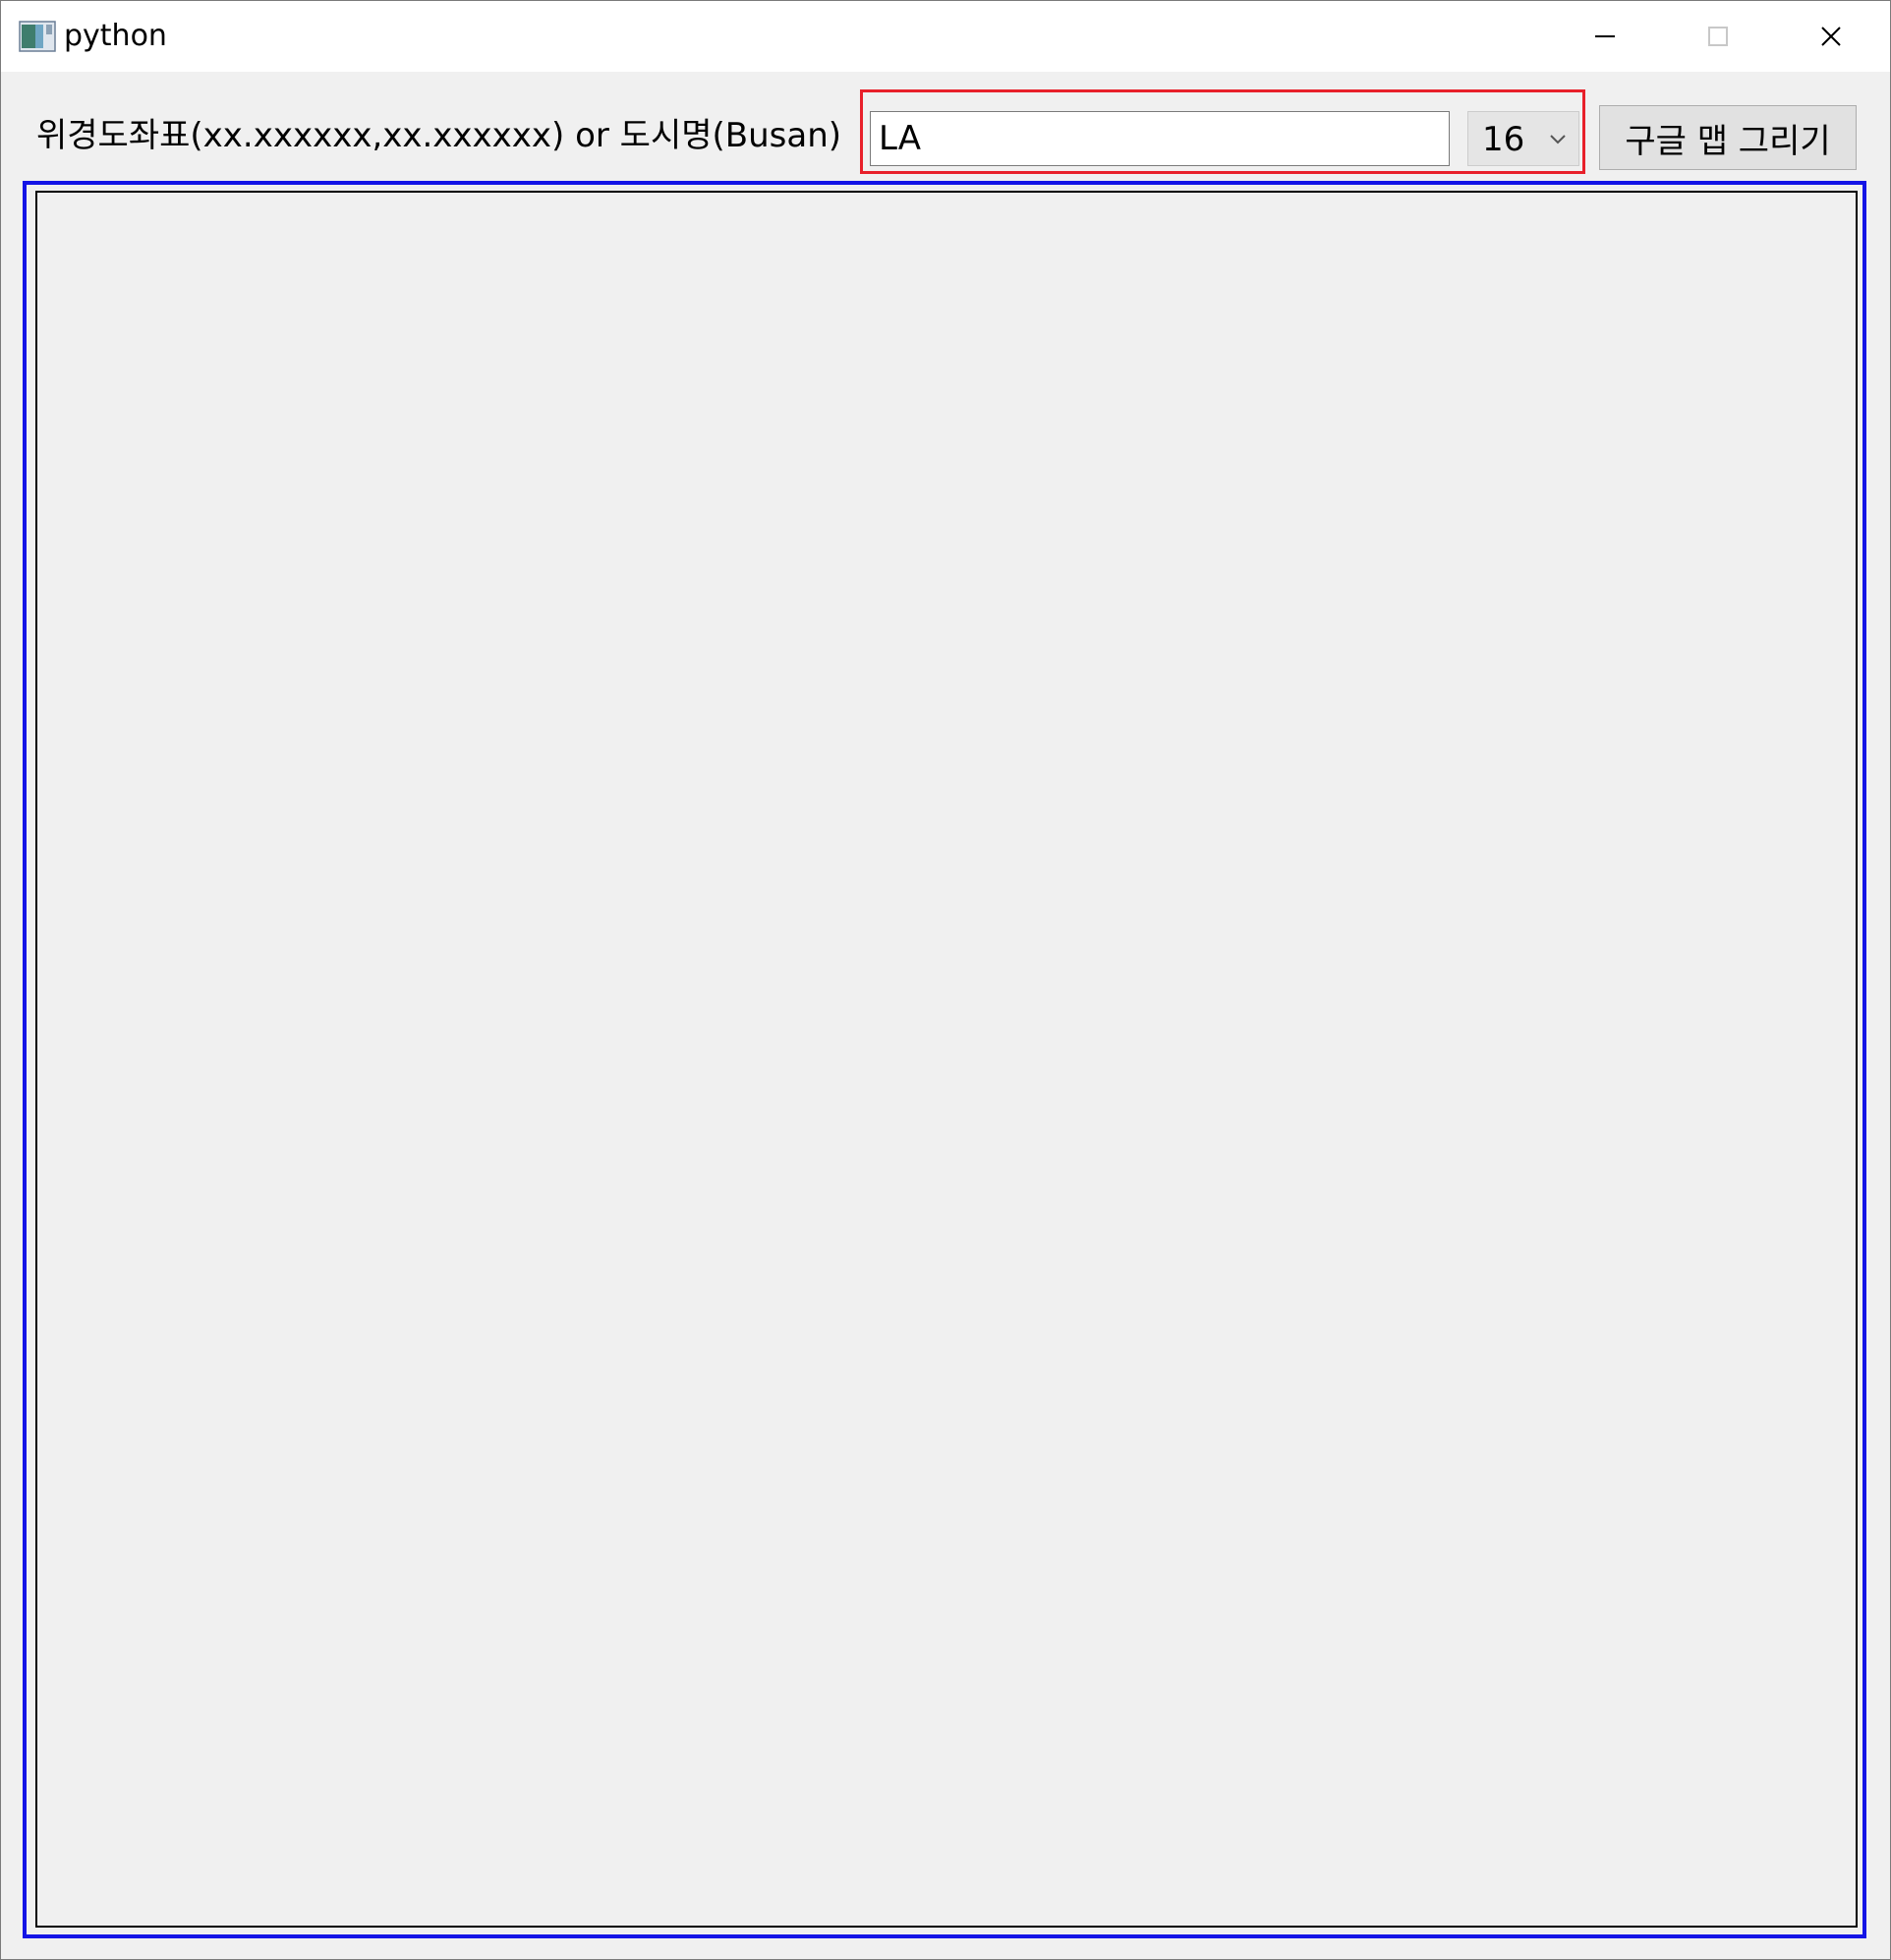  What do you see at coordinates (945, 36) in the screenshot?
I see `title-bar: python` at bounding box center [945, 36].